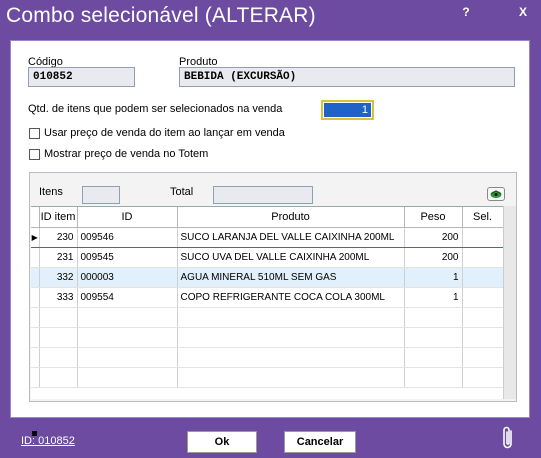 The image size is (541, 458). Describe the element at coordinates (126, 154) in the screenshot. I see `mostrar-preco-label: Mostrar preço de venda no Totem` at that location.